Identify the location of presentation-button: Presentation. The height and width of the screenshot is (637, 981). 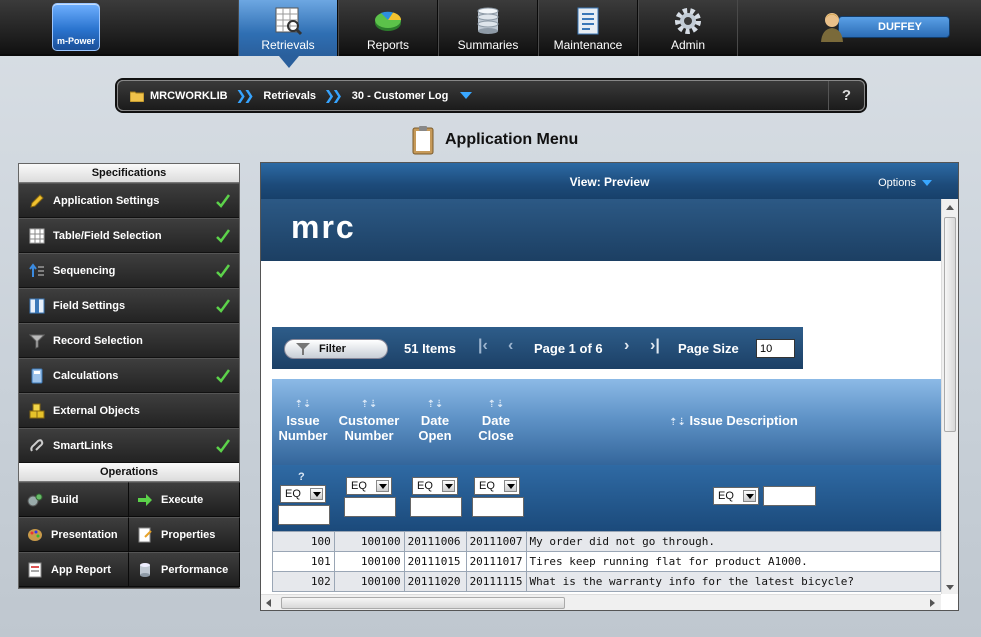
(74, 534).